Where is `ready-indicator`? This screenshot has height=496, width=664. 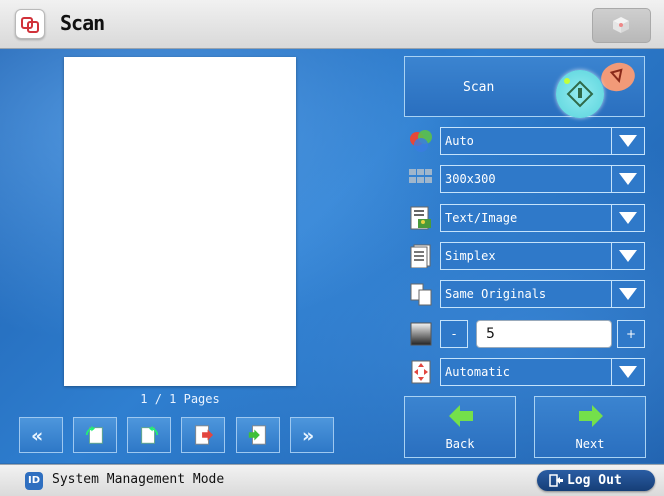
ready-indicator is located at coordinates (567, 81).